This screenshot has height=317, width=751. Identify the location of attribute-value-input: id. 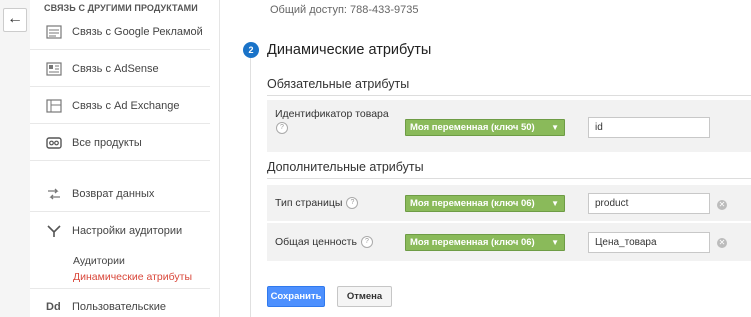
(649, 127).